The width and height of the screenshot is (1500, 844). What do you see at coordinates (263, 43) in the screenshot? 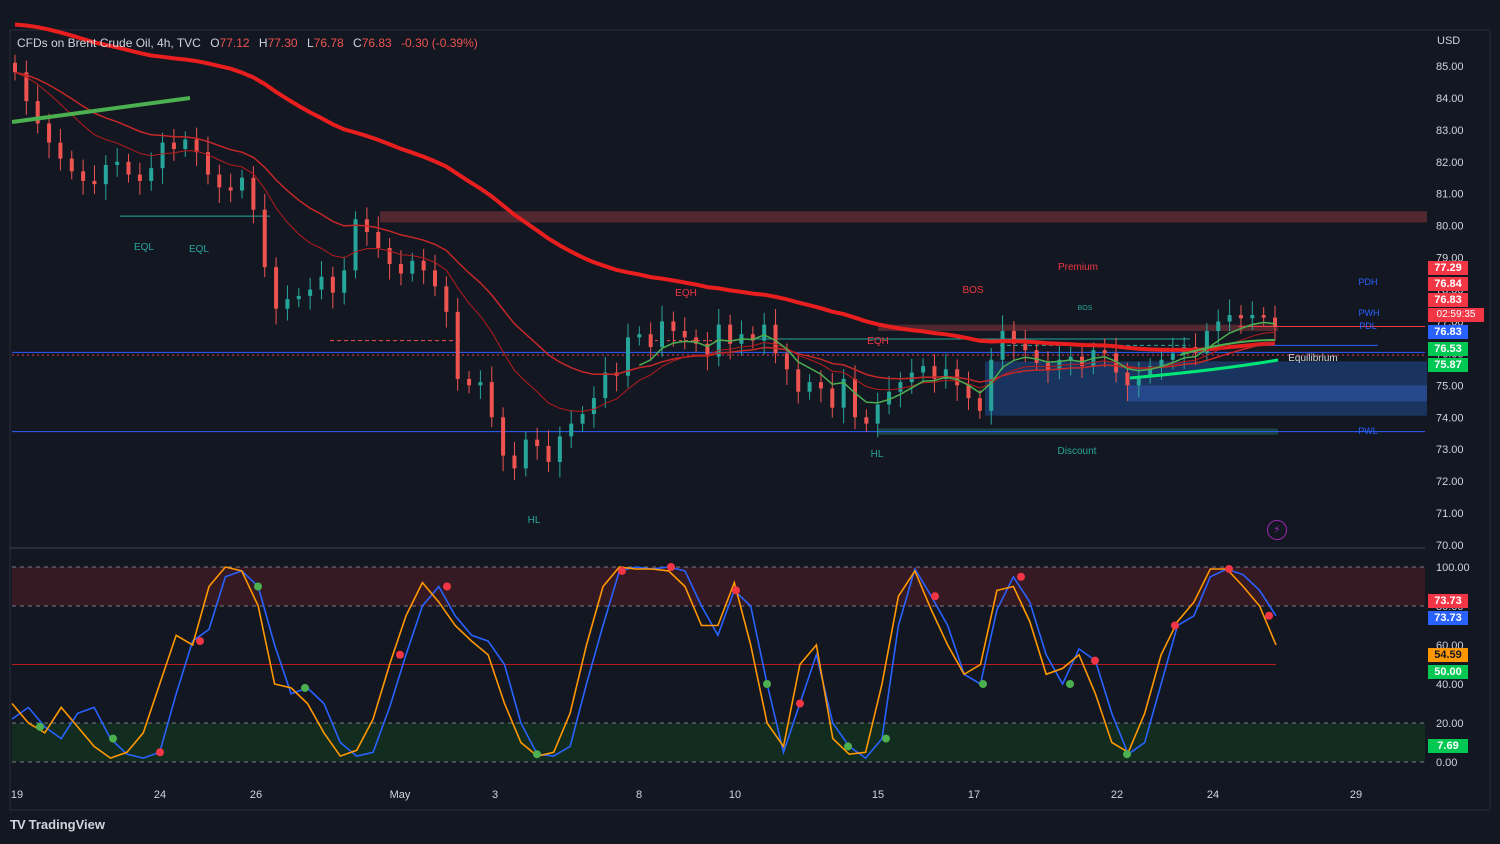
I see `high-label: H` at bounding box center [263, 43].